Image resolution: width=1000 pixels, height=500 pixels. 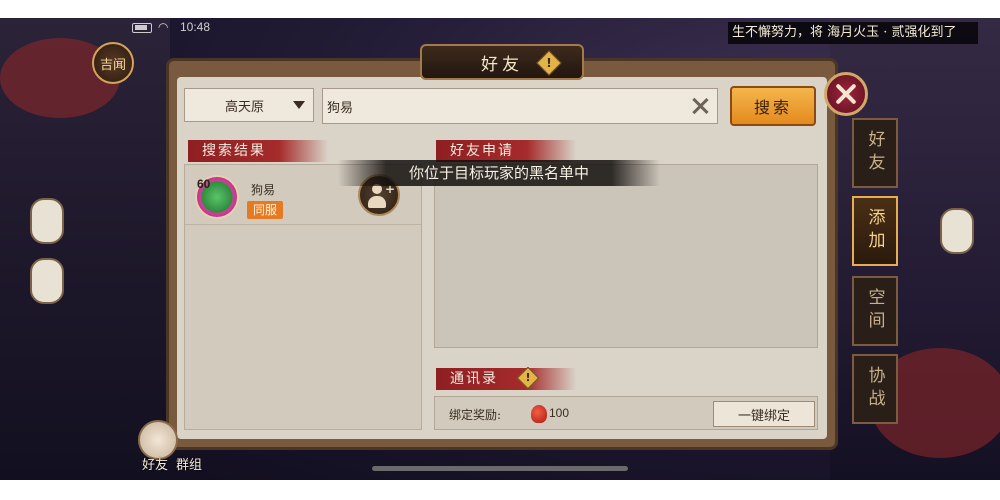 I want to click on dialog-title: 好友, so click(x=502, y=64).